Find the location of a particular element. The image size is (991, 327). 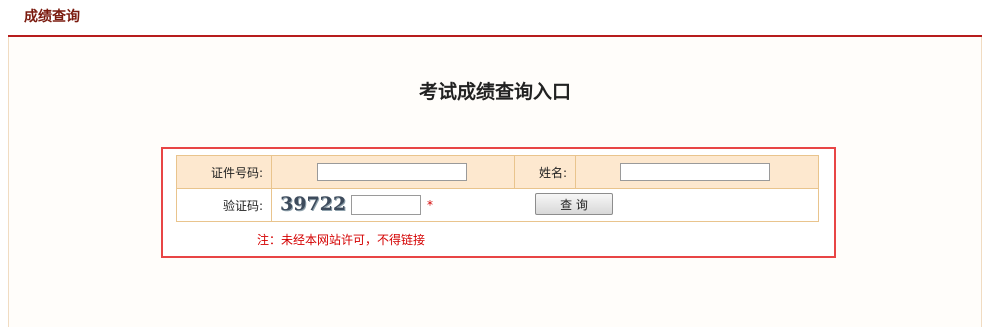

captcha-label: 验证码: is located at coordinates (224, 205).